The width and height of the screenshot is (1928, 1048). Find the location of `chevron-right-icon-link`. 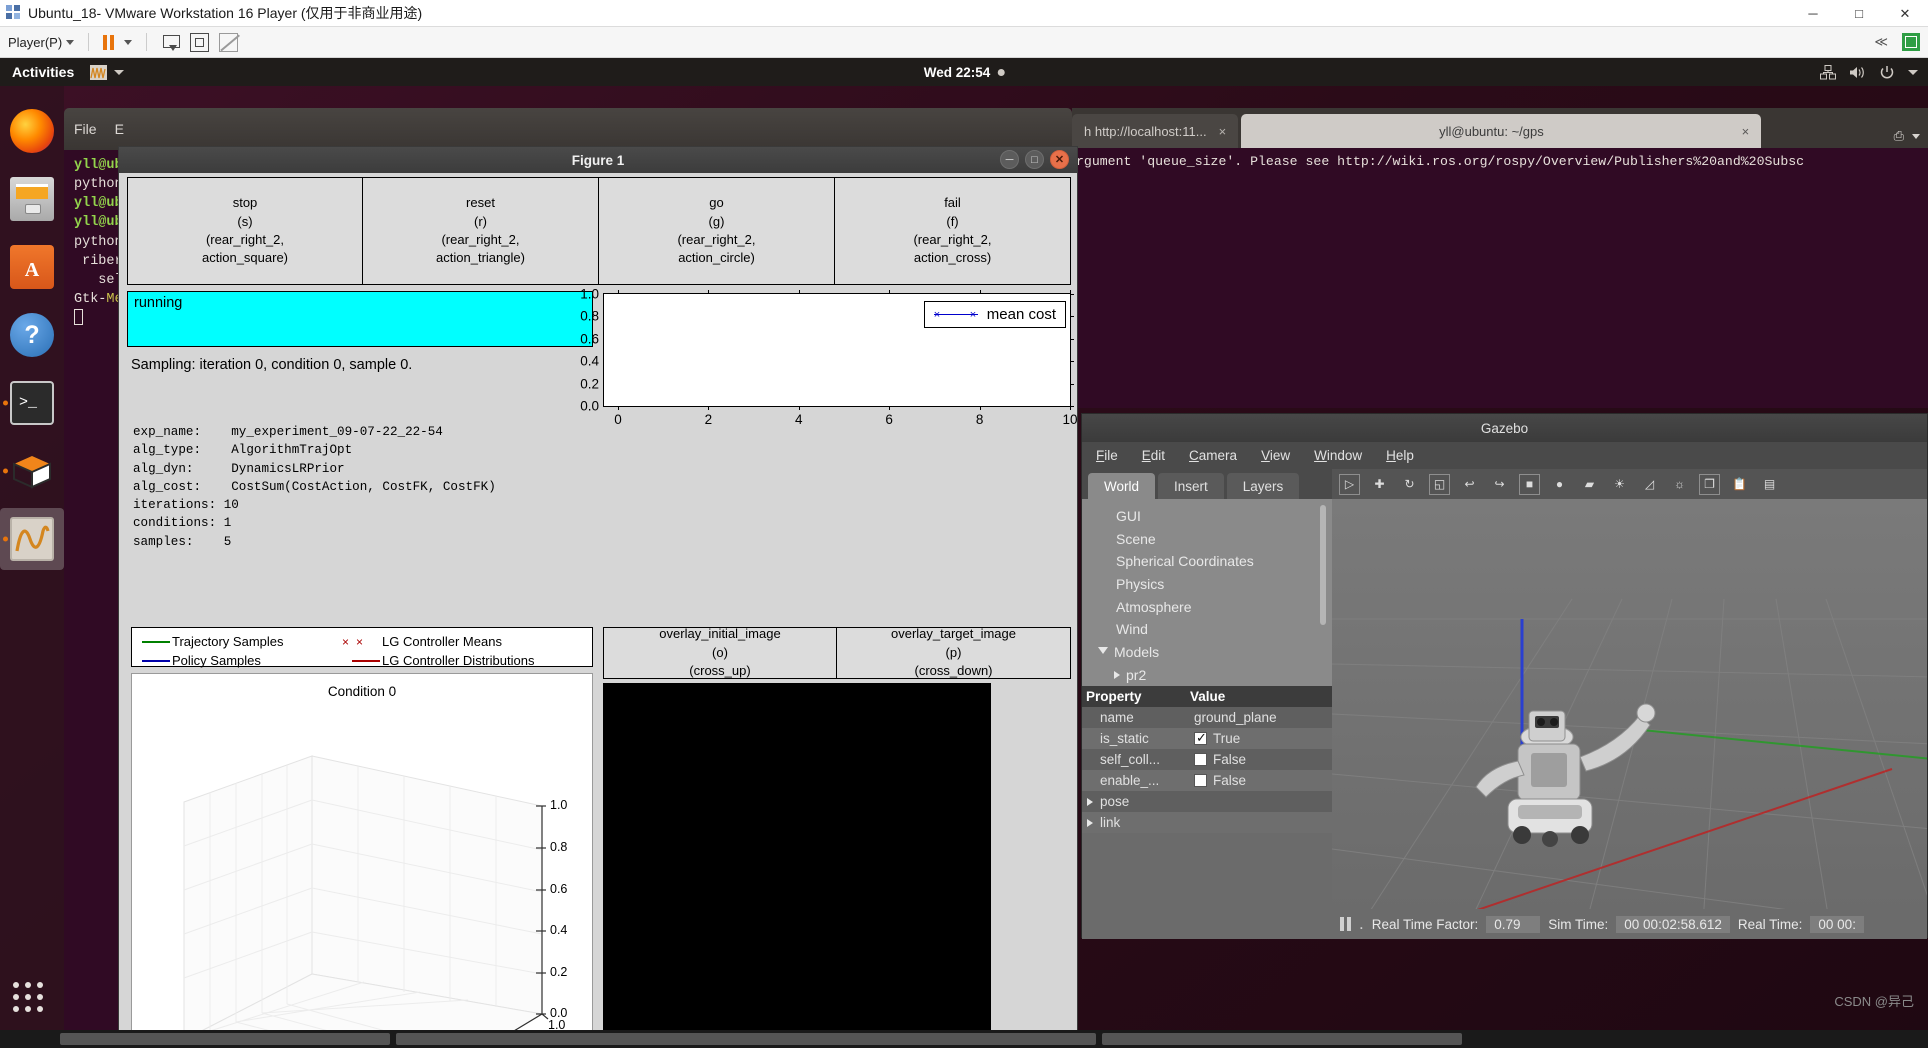

chevron-right-icon-link is located at coordinates (1090, 822).